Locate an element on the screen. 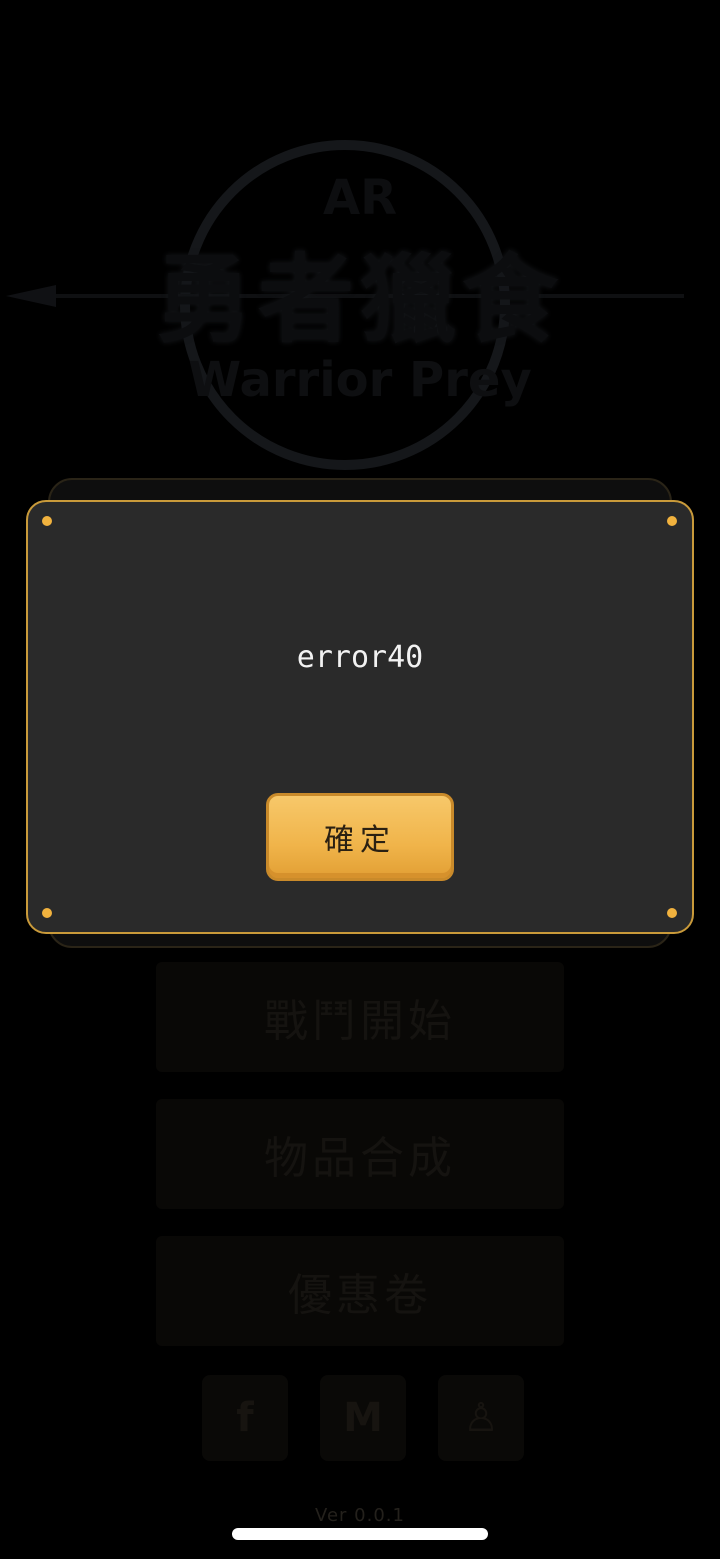 The width and height of the screenshot is (720, 1559). logo-subtitle: Warrior Prey is located at coordinates (360, 380).